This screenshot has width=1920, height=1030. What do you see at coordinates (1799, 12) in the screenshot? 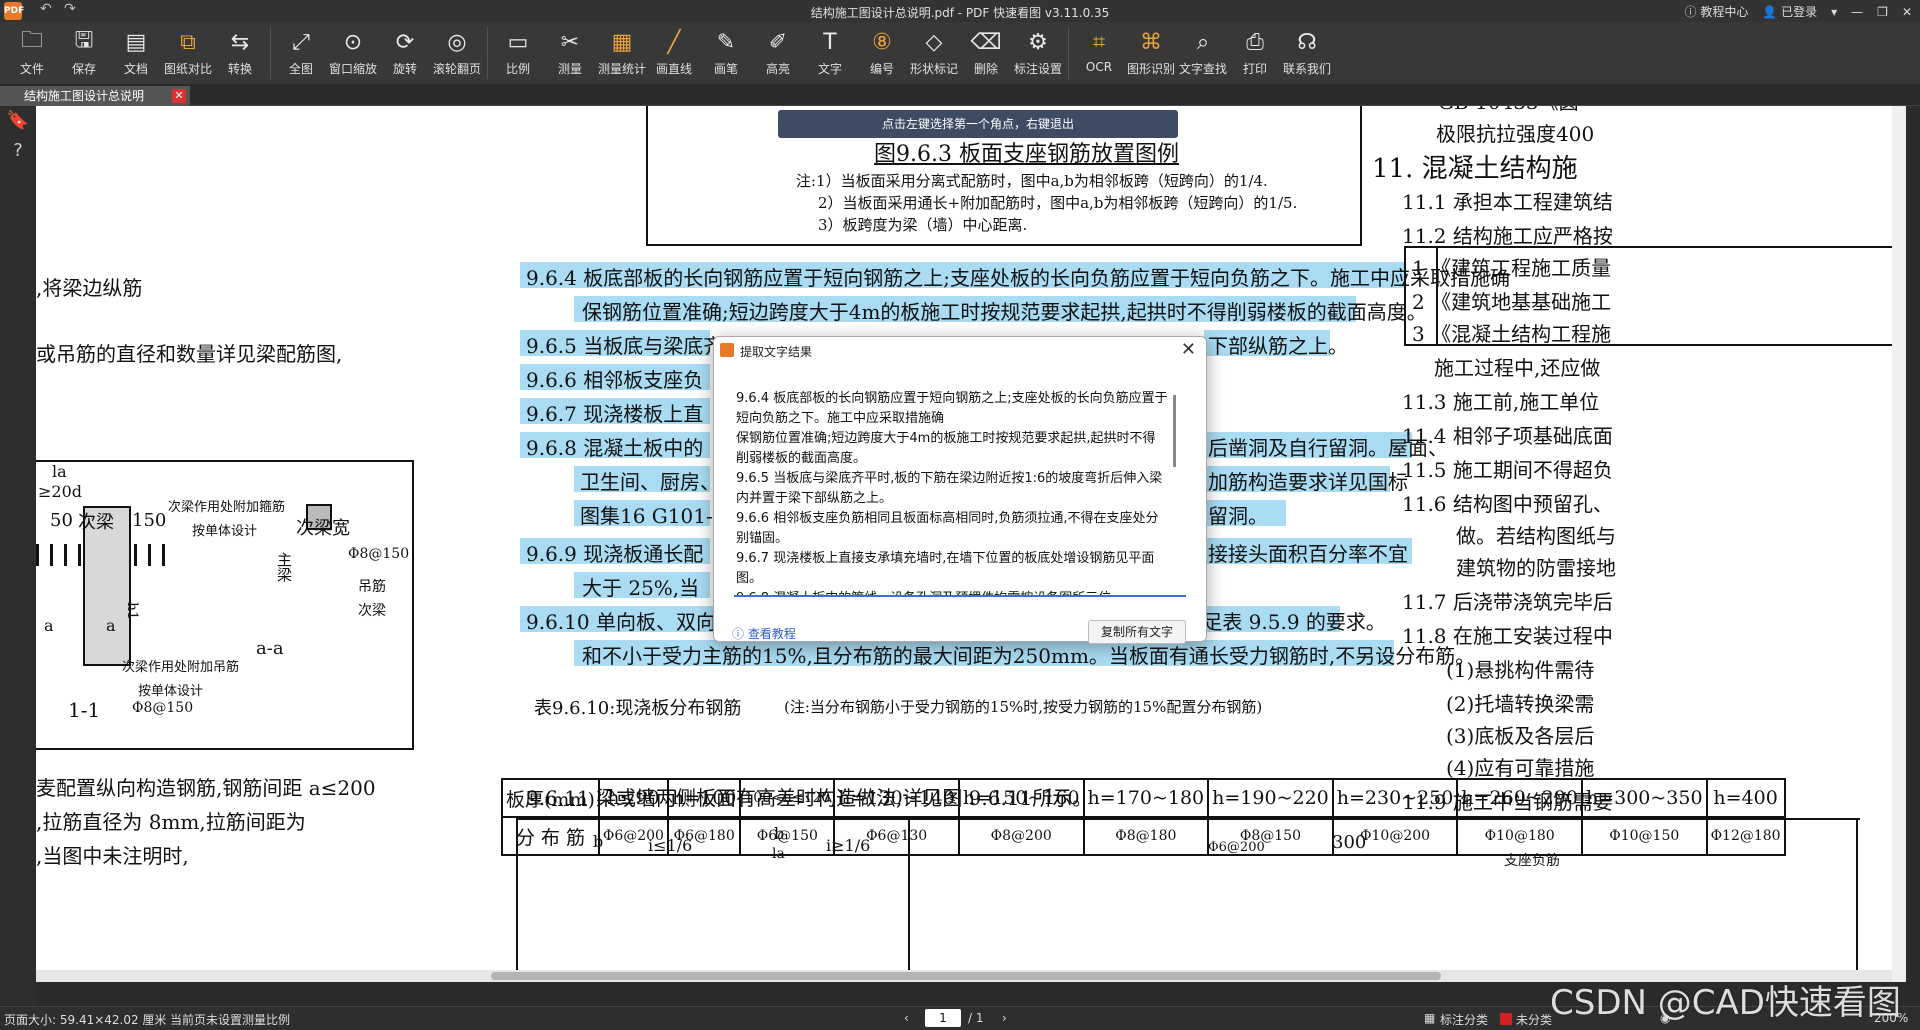
I see `login-label: 已登录` at bounding box center [1799, 12].